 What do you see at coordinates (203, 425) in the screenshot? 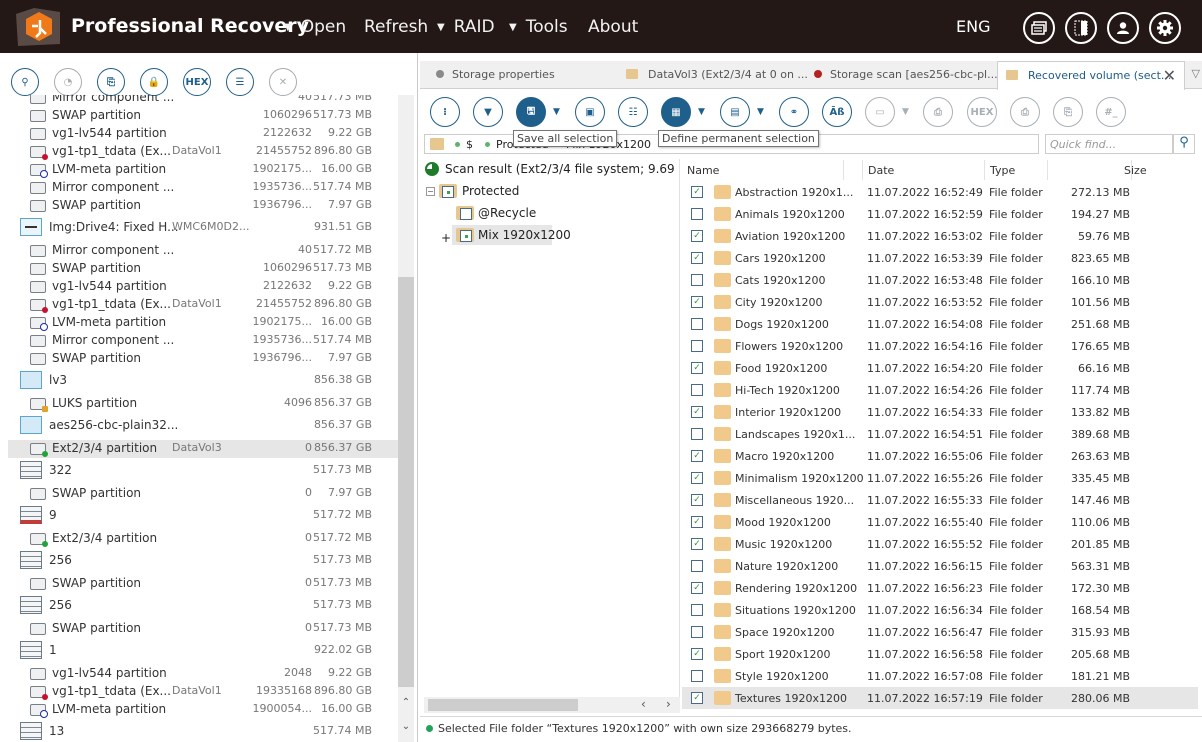
I see `storage-tree-item: aes256-cbc-plain32... 856.37 GB` at bounding box center [203, 425].